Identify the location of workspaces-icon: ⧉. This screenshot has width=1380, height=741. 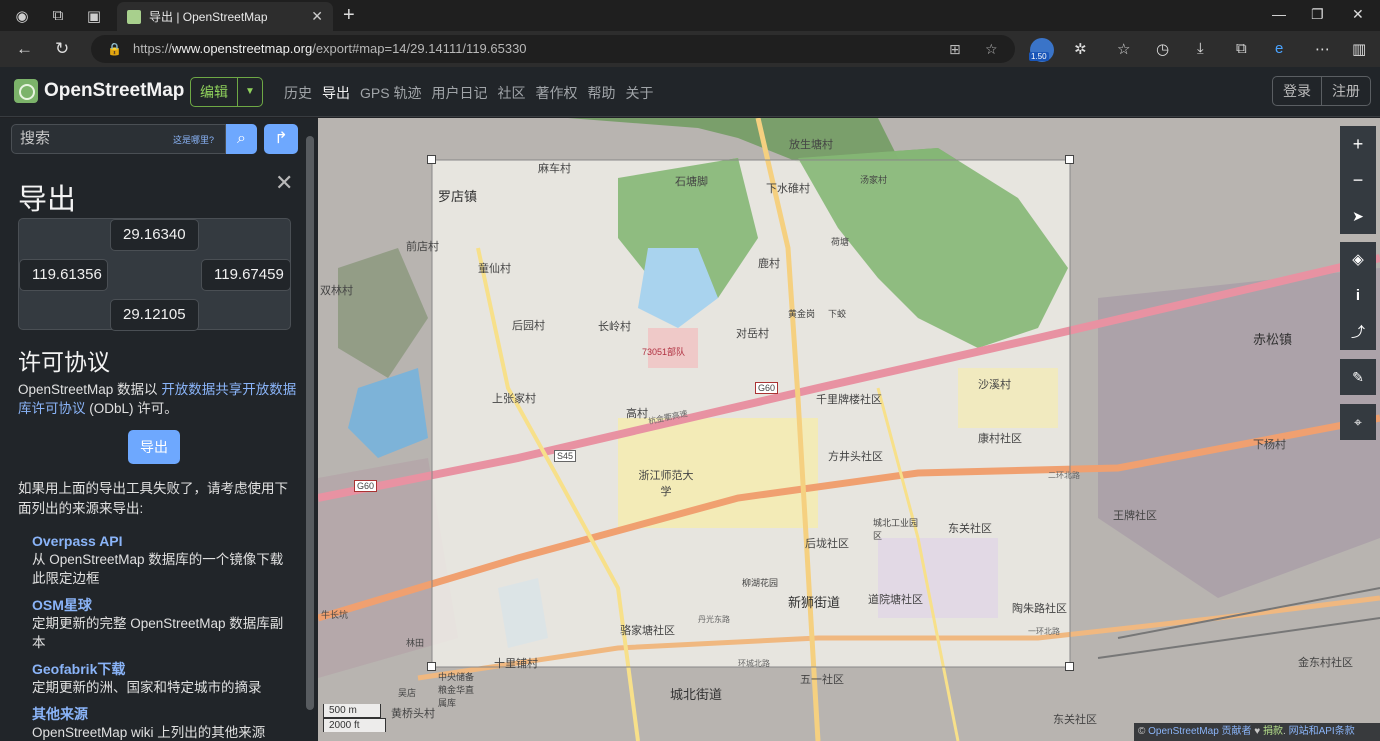
(58, 16).